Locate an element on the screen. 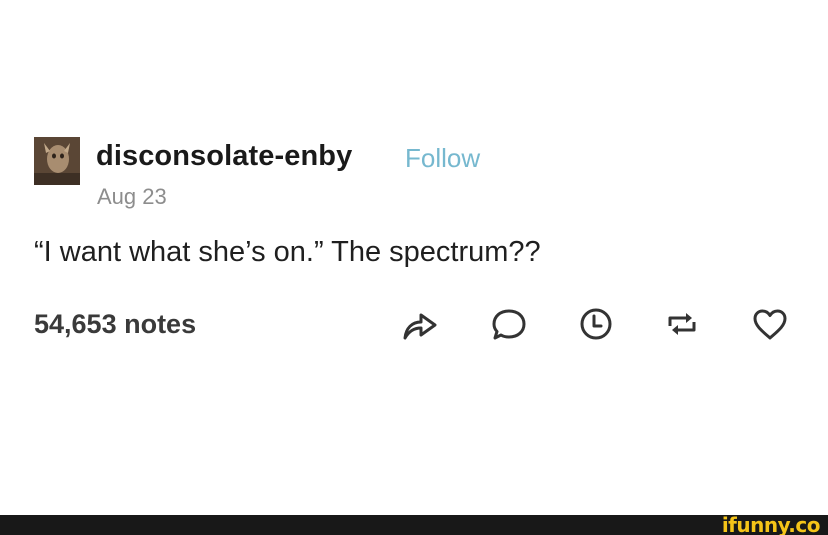  reply-button is located at coordinates (509, 324).